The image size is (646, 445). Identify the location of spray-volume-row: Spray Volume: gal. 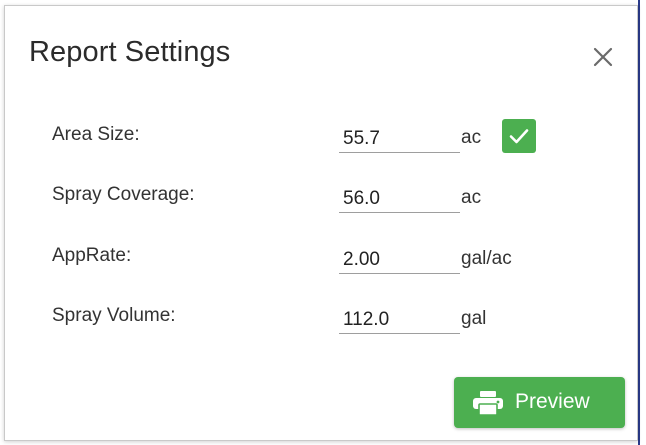
(322, 320).